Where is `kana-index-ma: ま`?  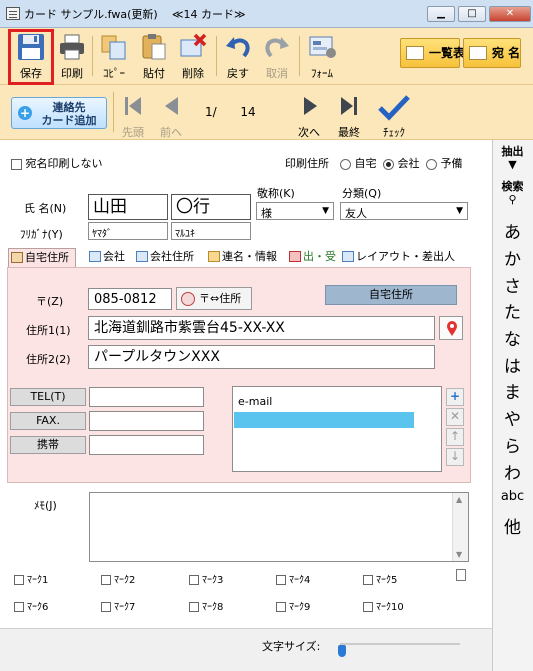 kana-index-ma: ま is located at coordinates (512, 390).